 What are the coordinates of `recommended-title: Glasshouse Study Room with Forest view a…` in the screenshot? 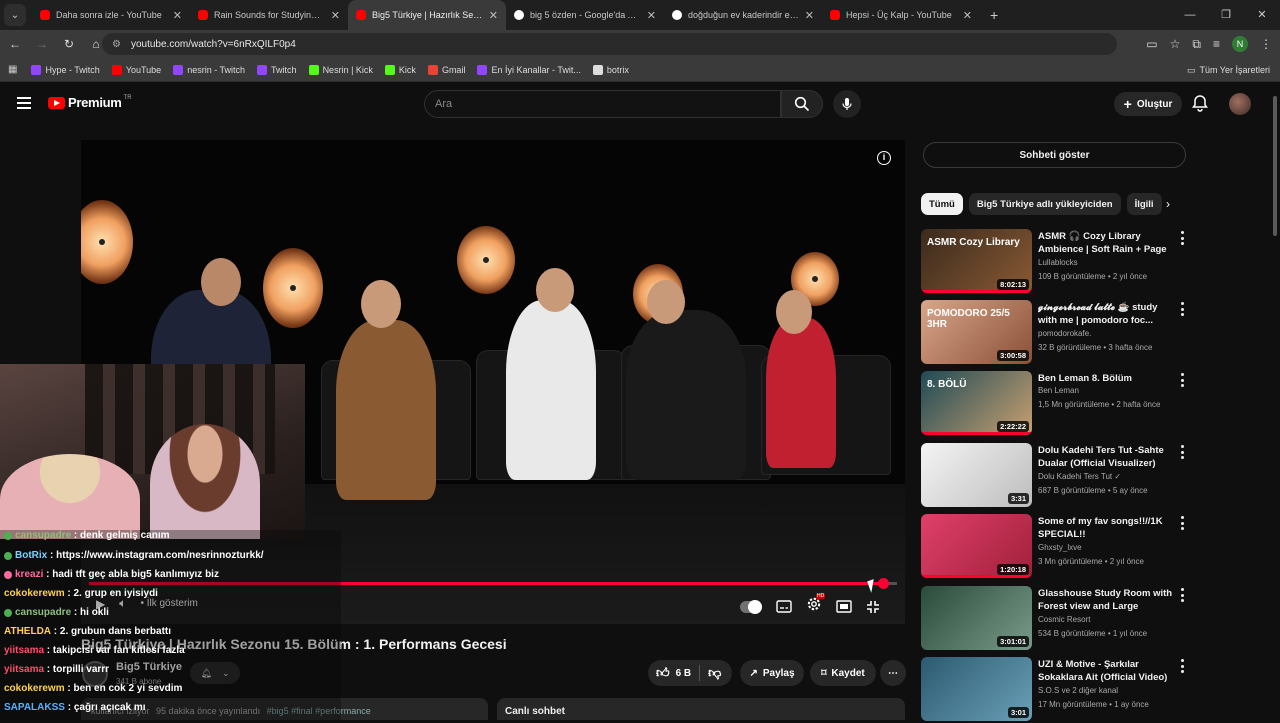 It's located at (1107, 600).